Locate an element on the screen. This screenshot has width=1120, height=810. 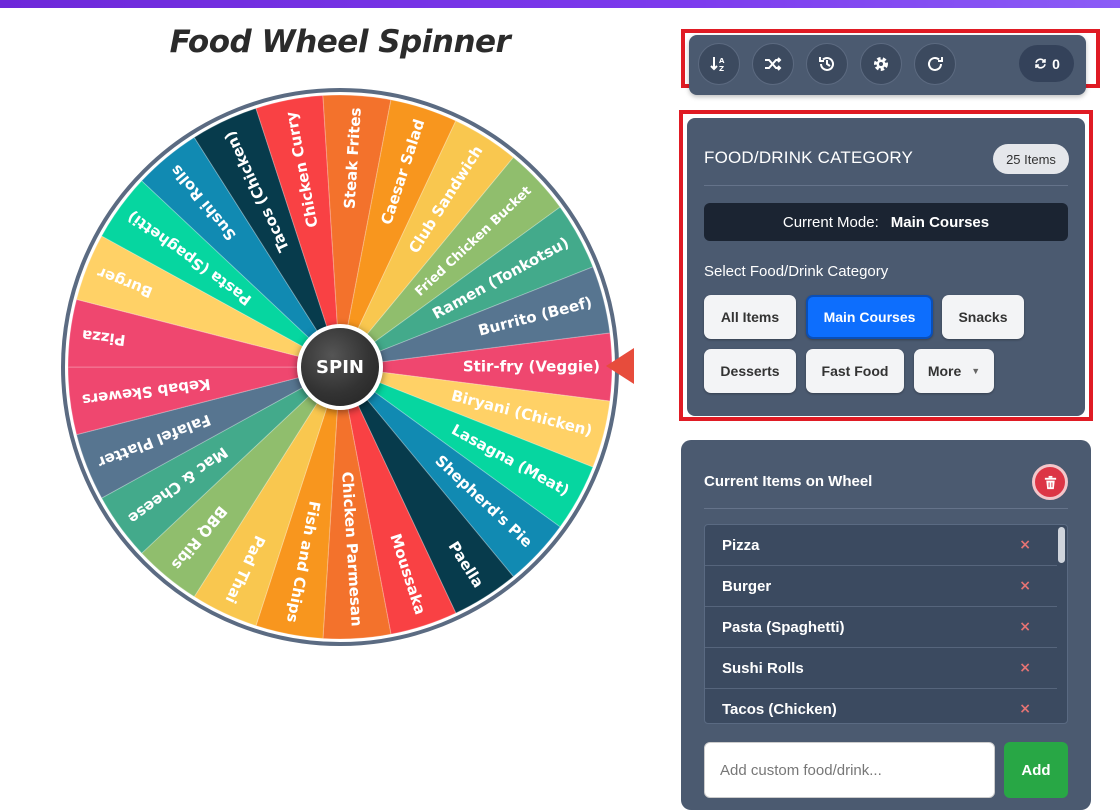
select-category-label: Select Food/Drink Category is located at coordinates (796, 271).